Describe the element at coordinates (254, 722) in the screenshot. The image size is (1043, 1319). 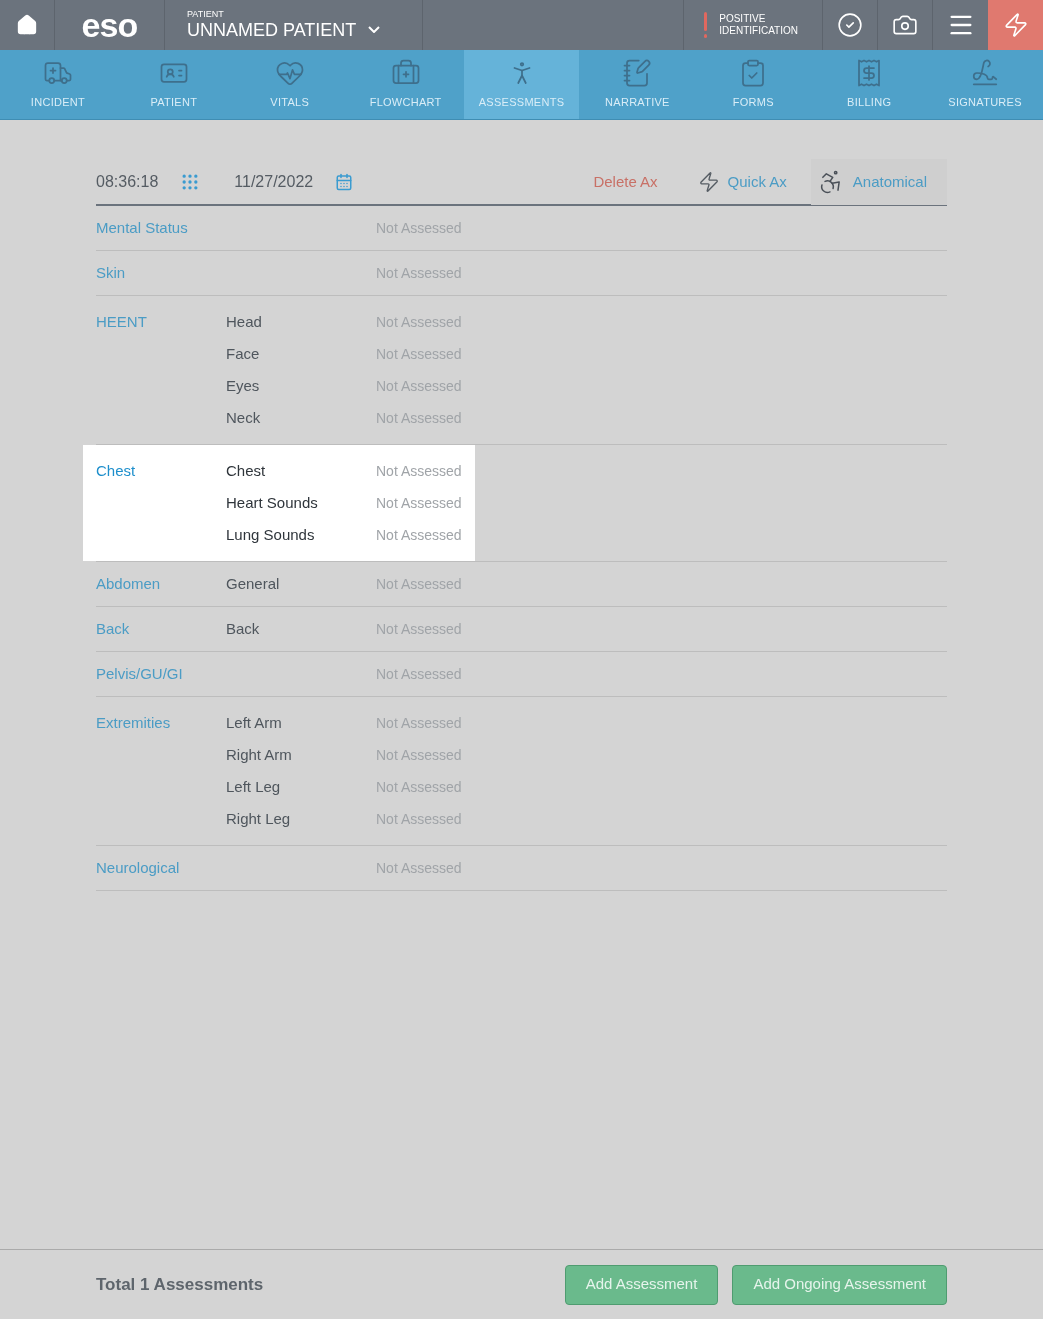
I see `item-label: Left Arm` at that location.